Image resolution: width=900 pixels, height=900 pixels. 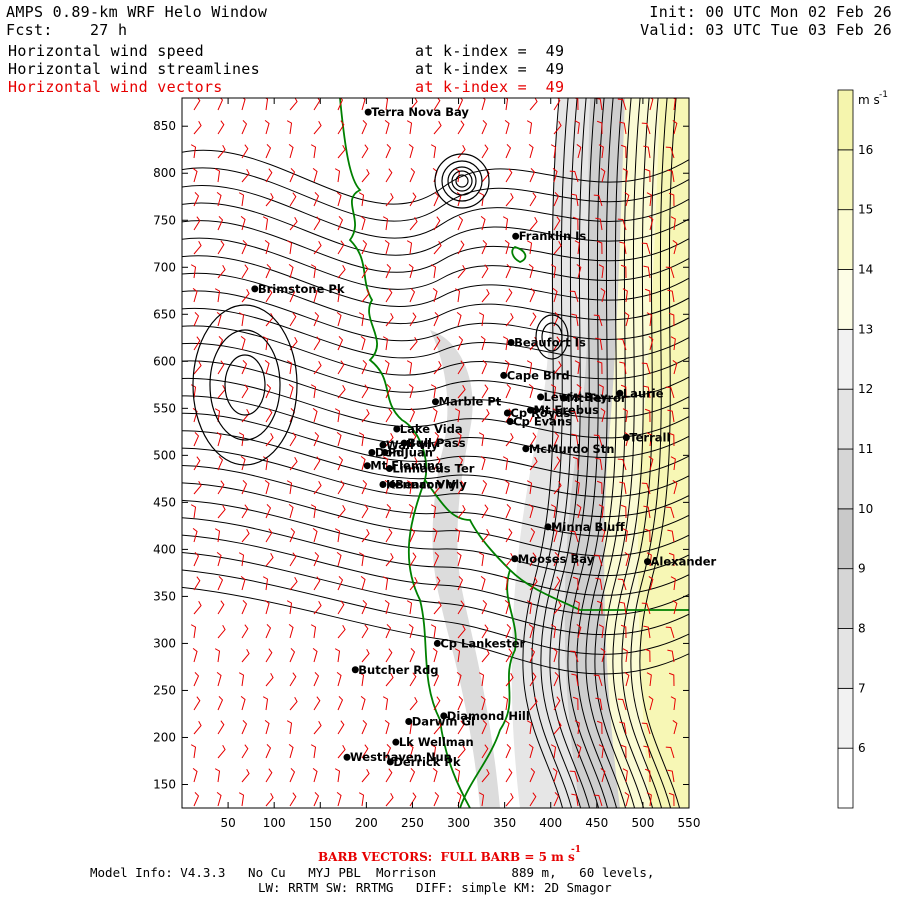 What do you see at coordinates (588, 527) in the screenshot?
I see `station-label: Minna Bluff` at bounding box center [588, 527].